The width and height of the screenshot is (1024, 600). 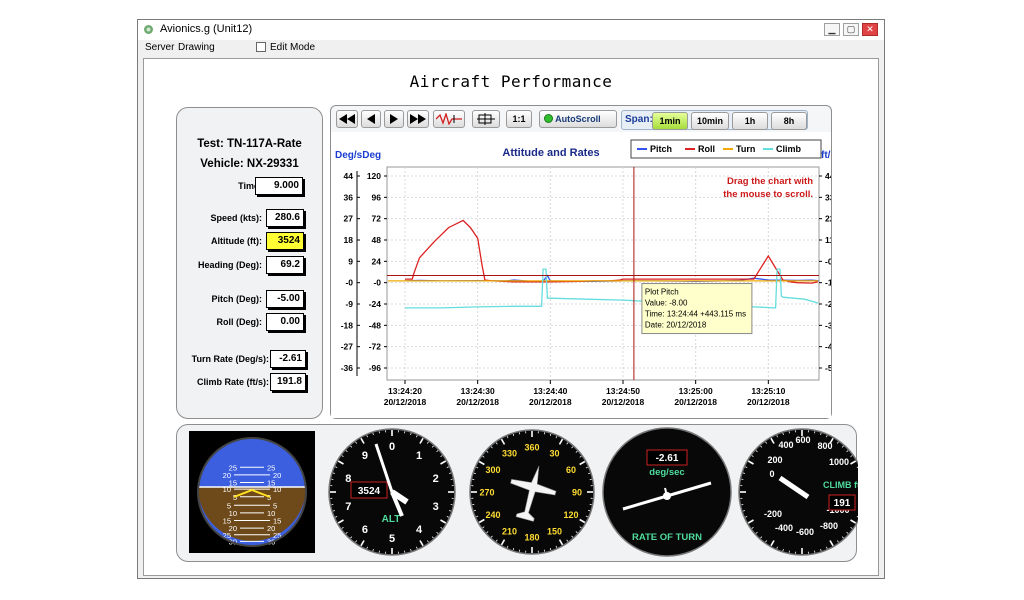 I want to click on edit-mode-label: Edit Mode, so click(x=292, y=47).